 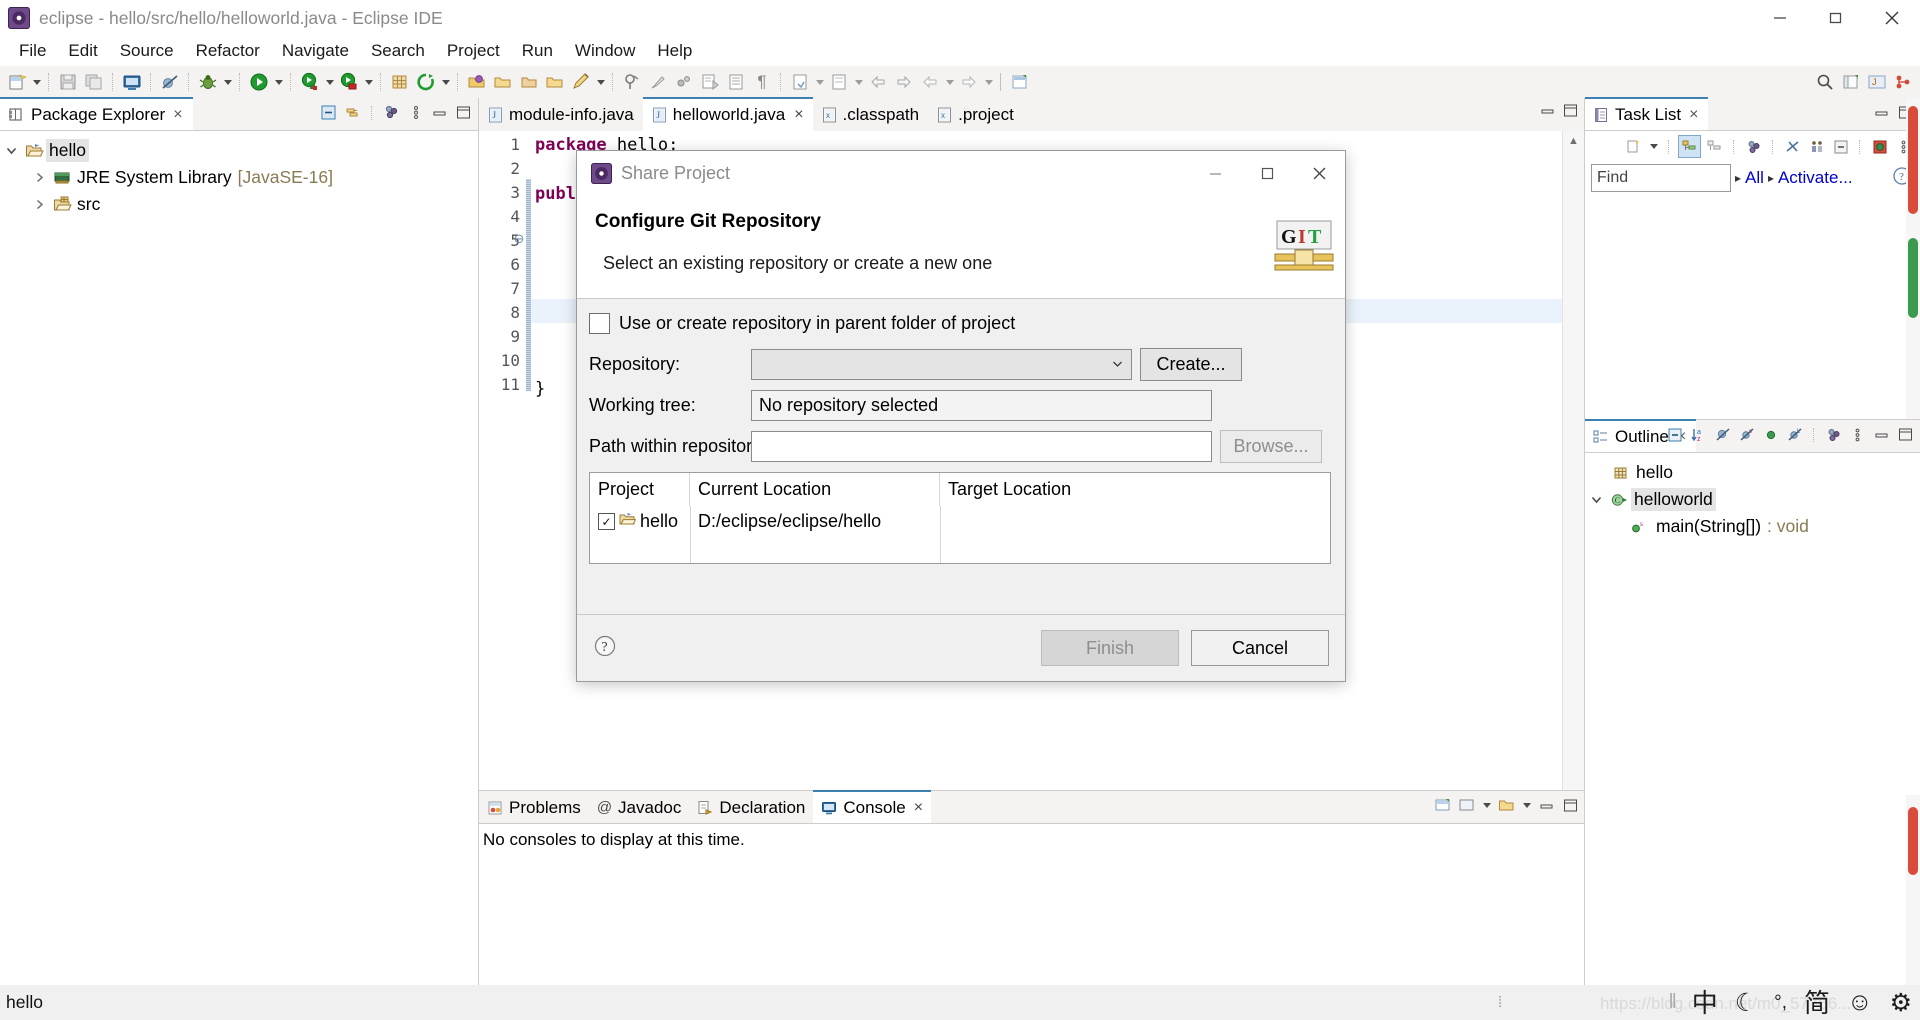 What do you see at coordinates (1903, 82) in the screenshot?
I see `git-perspective-icon` at bounding box center [1903, 82].